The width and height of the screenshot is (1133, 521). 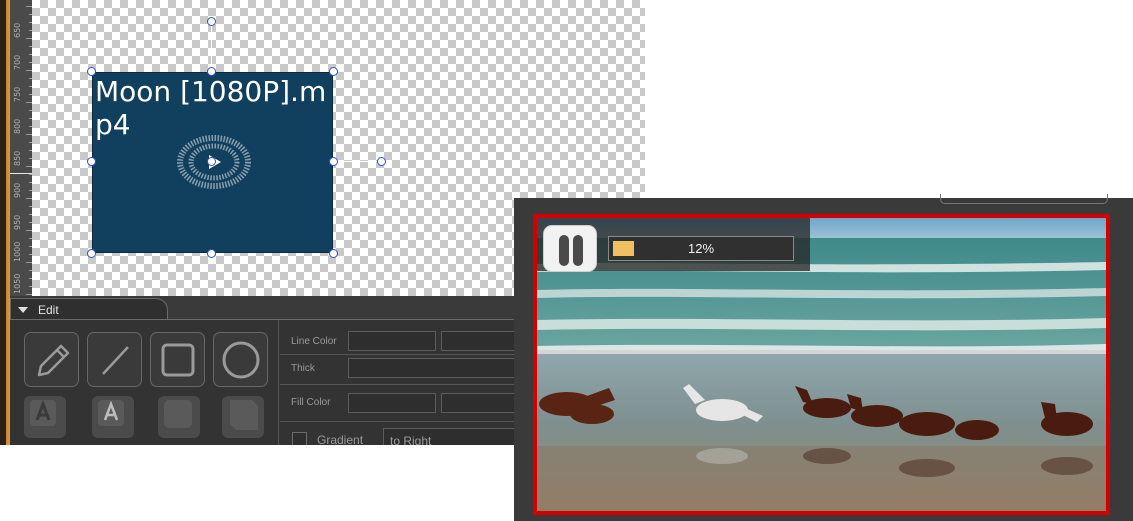 I want to click on text-style-button, so click(x=45, y=417).